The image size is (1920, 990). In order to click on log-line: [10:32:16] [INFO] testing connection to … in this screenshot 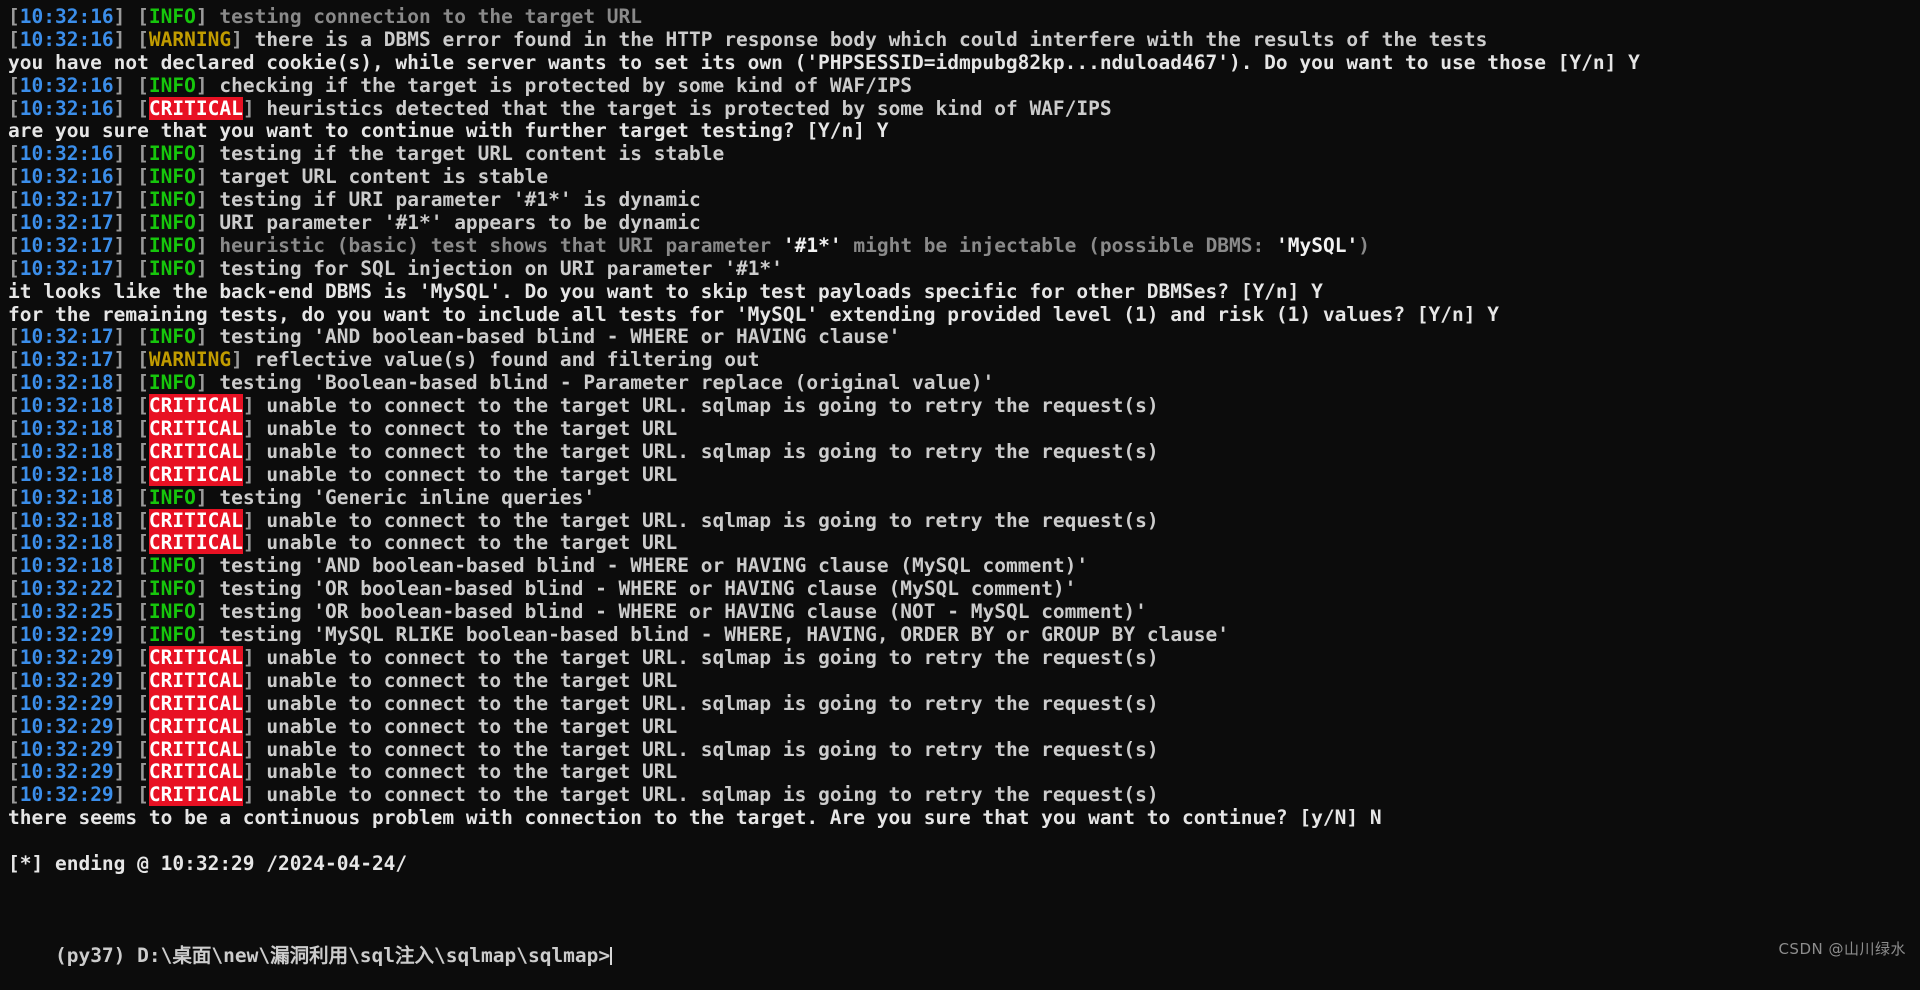, I will do `click(325, 16)`.